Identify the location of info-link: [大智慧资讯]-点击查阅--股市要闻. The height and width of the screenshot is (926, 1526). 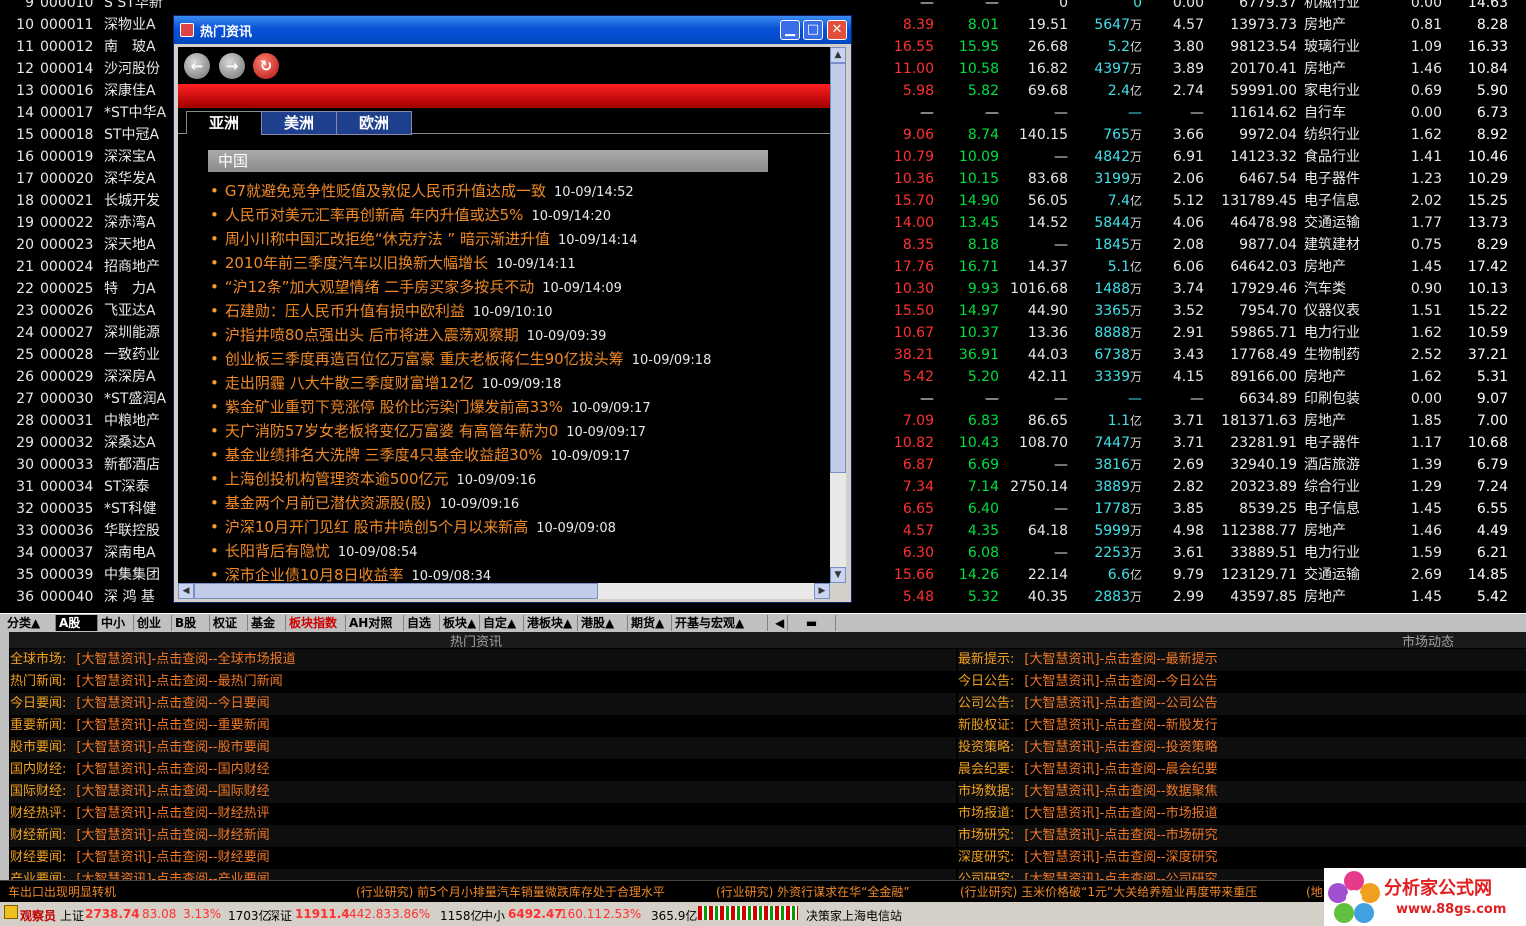
(172, 747).